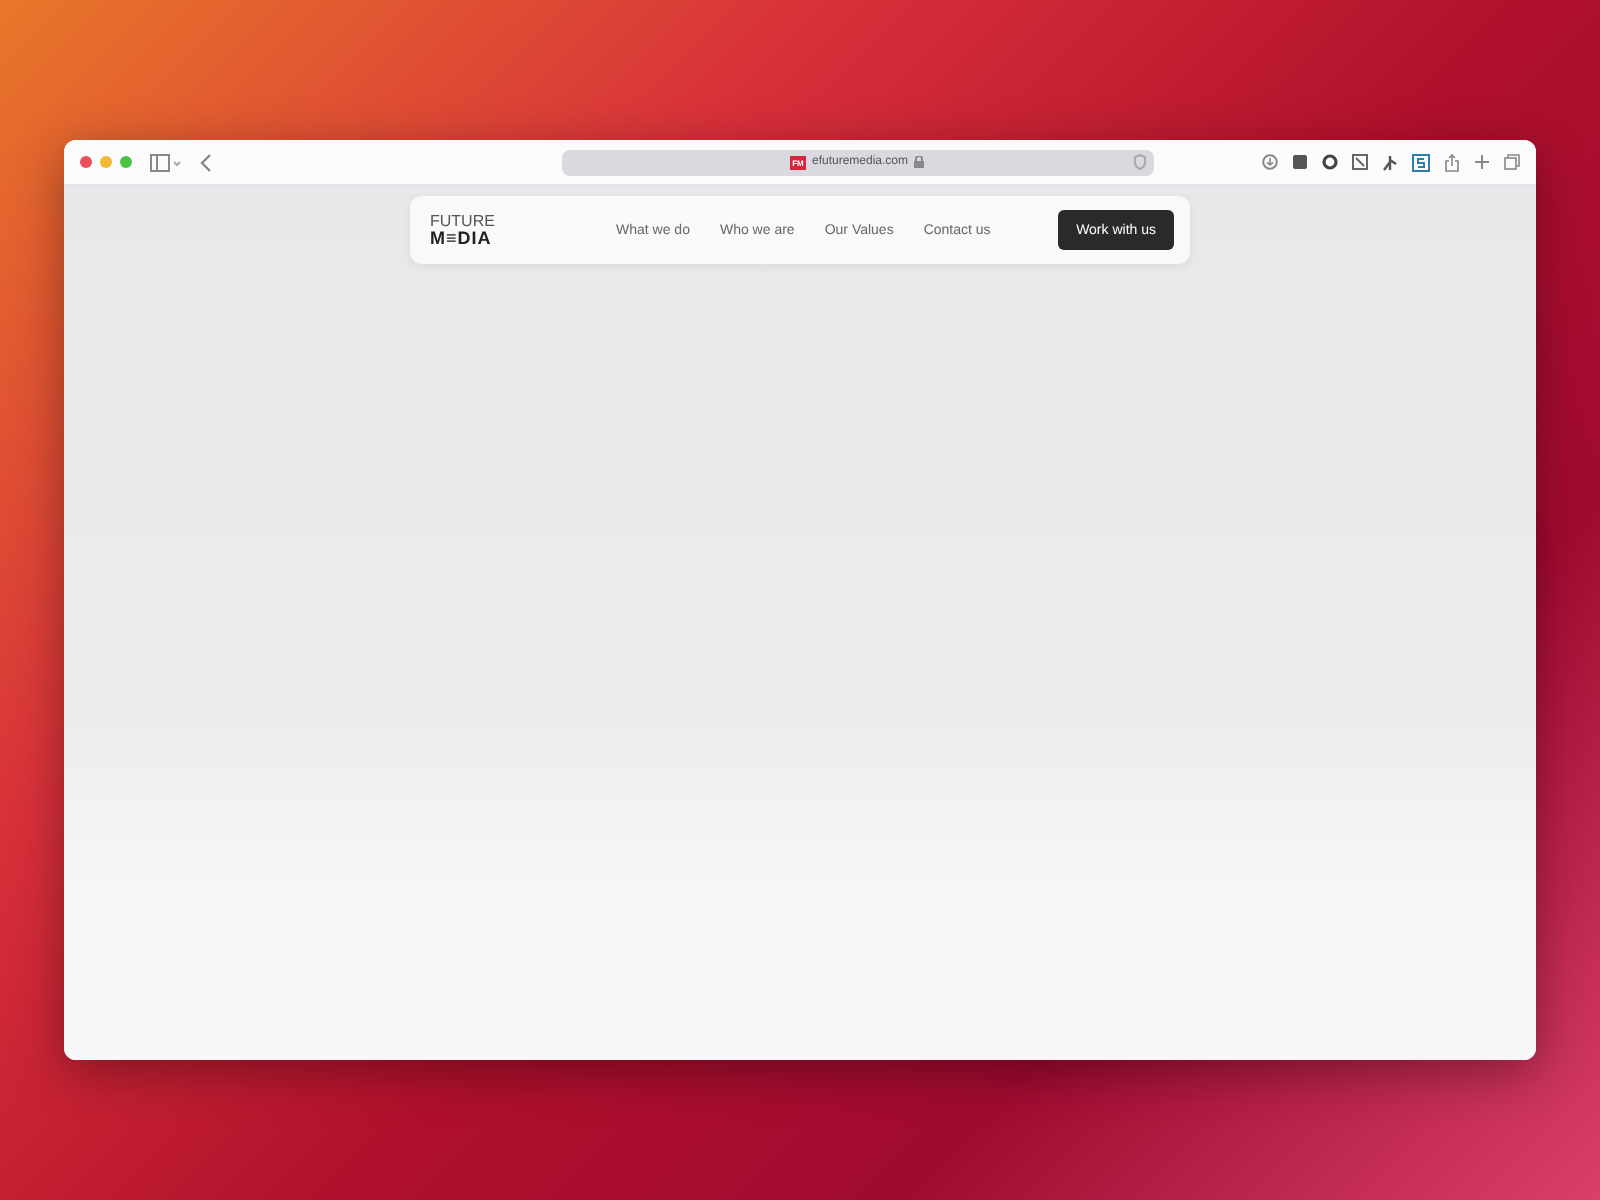 The image size is (1600, 1200). Describe the element at coordinates (1482, 162) in the screenshot. I see `plus-icon` at that location.